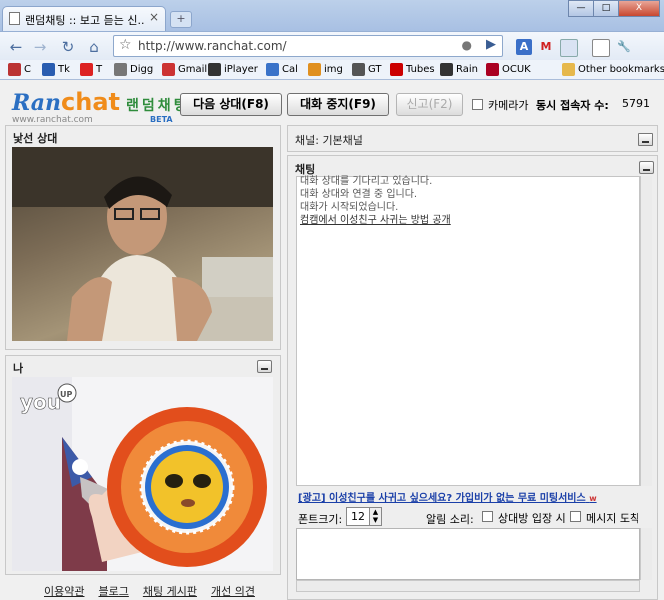  I want to click on my-video: you UP, so click(142, 474).